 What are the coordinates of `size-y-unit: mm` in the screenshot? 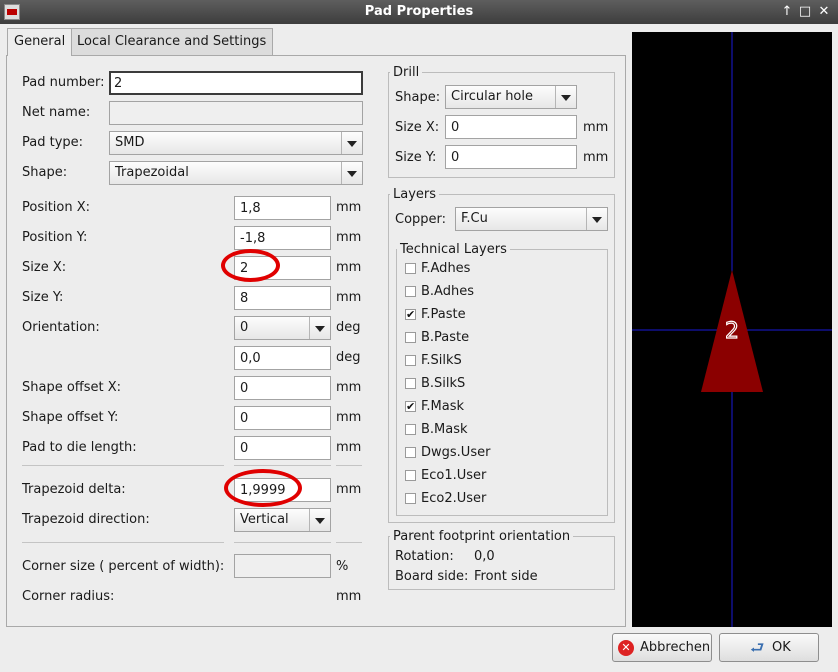 It's located at (349, 297).